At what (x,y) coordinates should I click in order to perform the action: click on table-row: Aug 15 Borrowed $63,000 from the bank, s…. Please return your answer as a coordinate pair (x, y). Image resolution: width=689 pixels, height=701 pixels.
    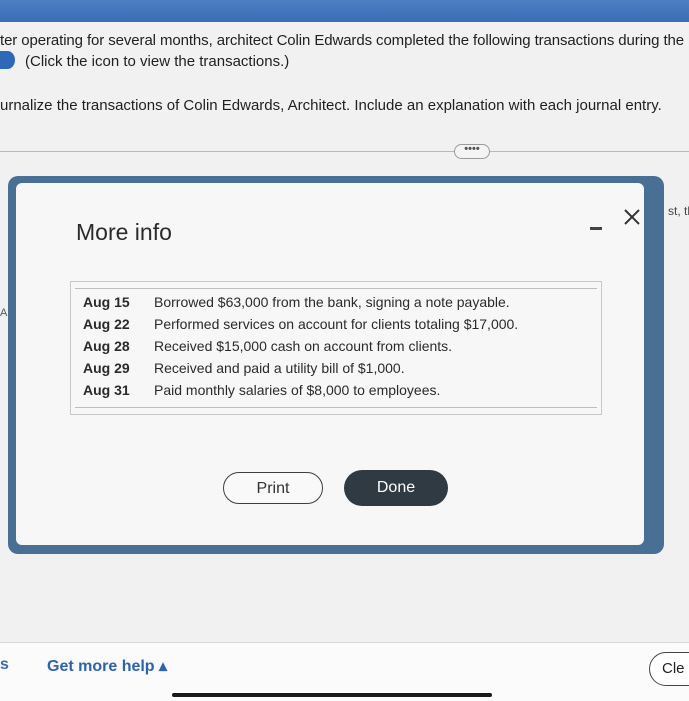
    Looking at the image, I should click on (338, 305).